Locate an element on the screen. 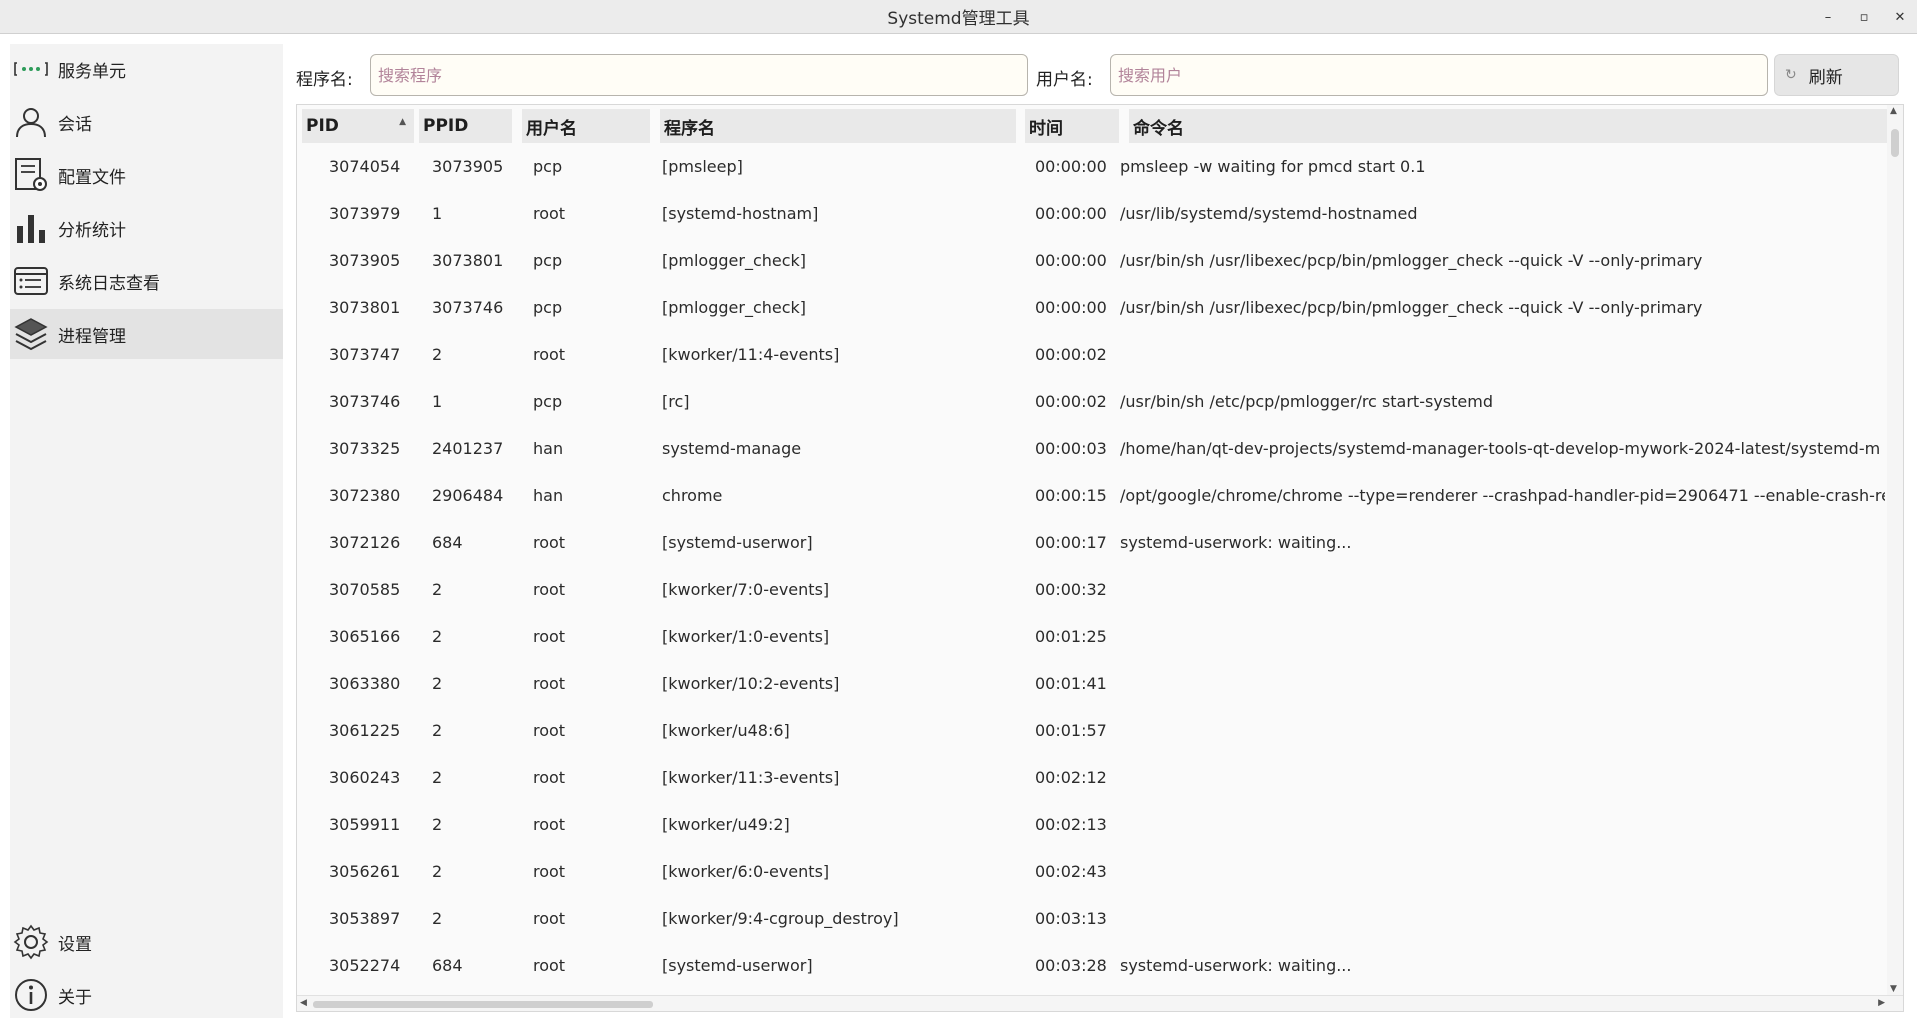 The width and height of the screenshot is (1917, 1027). sidebar-item-about: 关于 is located at coordinates (146, 995).